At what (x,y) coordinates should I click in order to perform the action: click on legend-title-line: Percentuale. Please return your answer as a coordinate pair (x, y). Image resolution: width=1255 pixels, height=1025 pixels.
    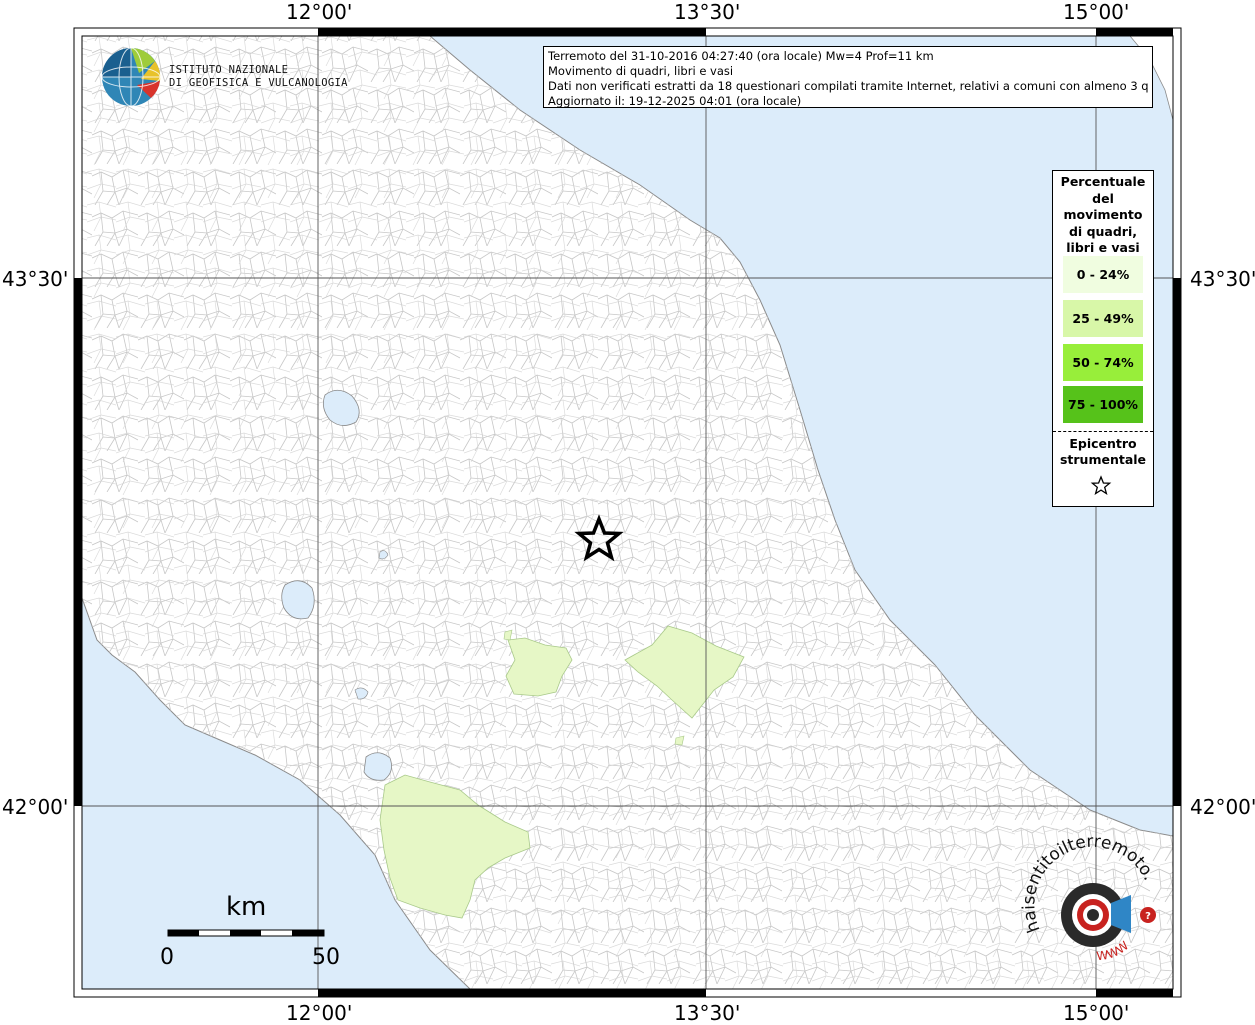
    Looking at the image, I should click on (1103, 181).